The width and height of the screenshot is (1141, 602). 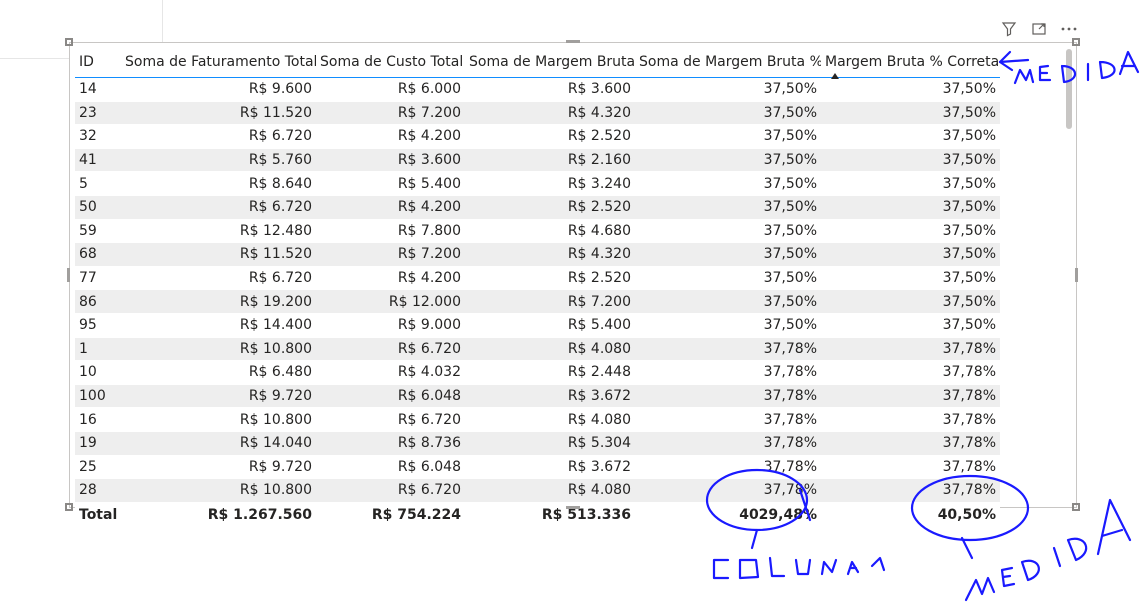 What do you see at coordinates (799, 568) in the screenshot?
I see `ink-coluna-text` at bounding box center [799, 568].